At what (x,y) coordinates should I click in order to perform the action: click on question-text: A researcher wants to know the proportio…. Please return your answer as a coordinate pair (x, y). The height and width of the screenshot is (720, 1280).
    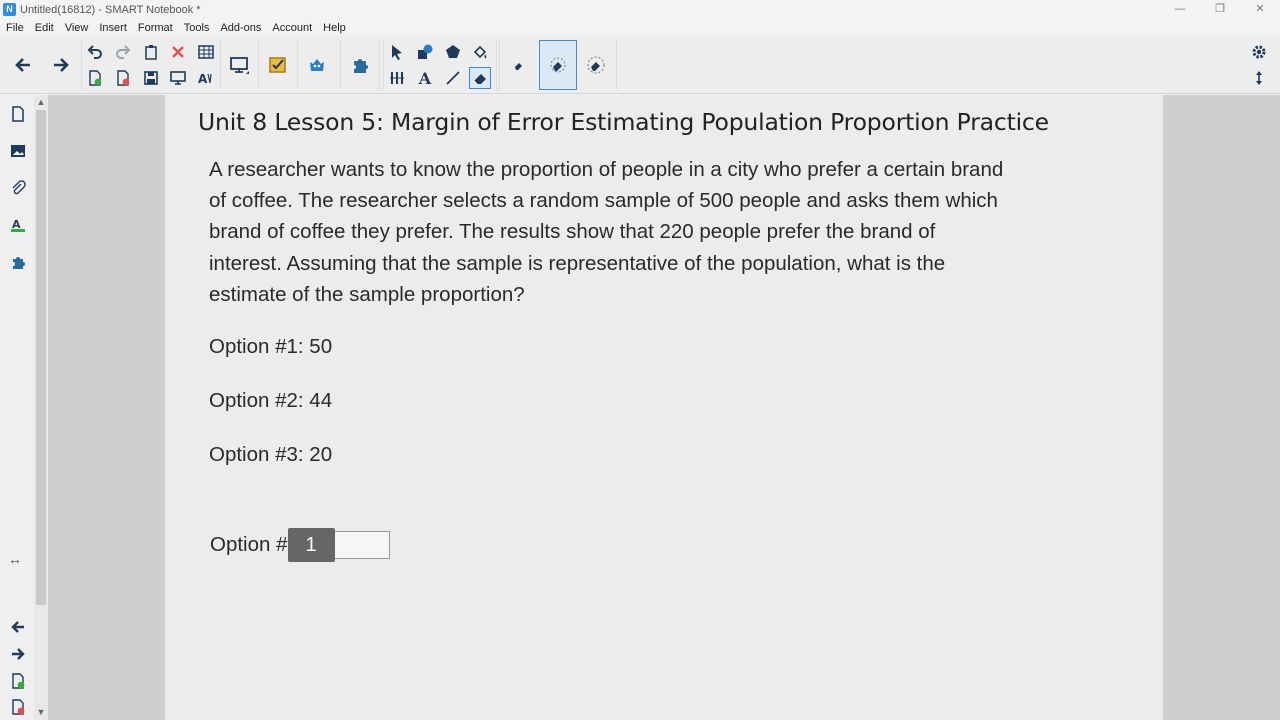
    Looking at the image, I should click on (609, 232).